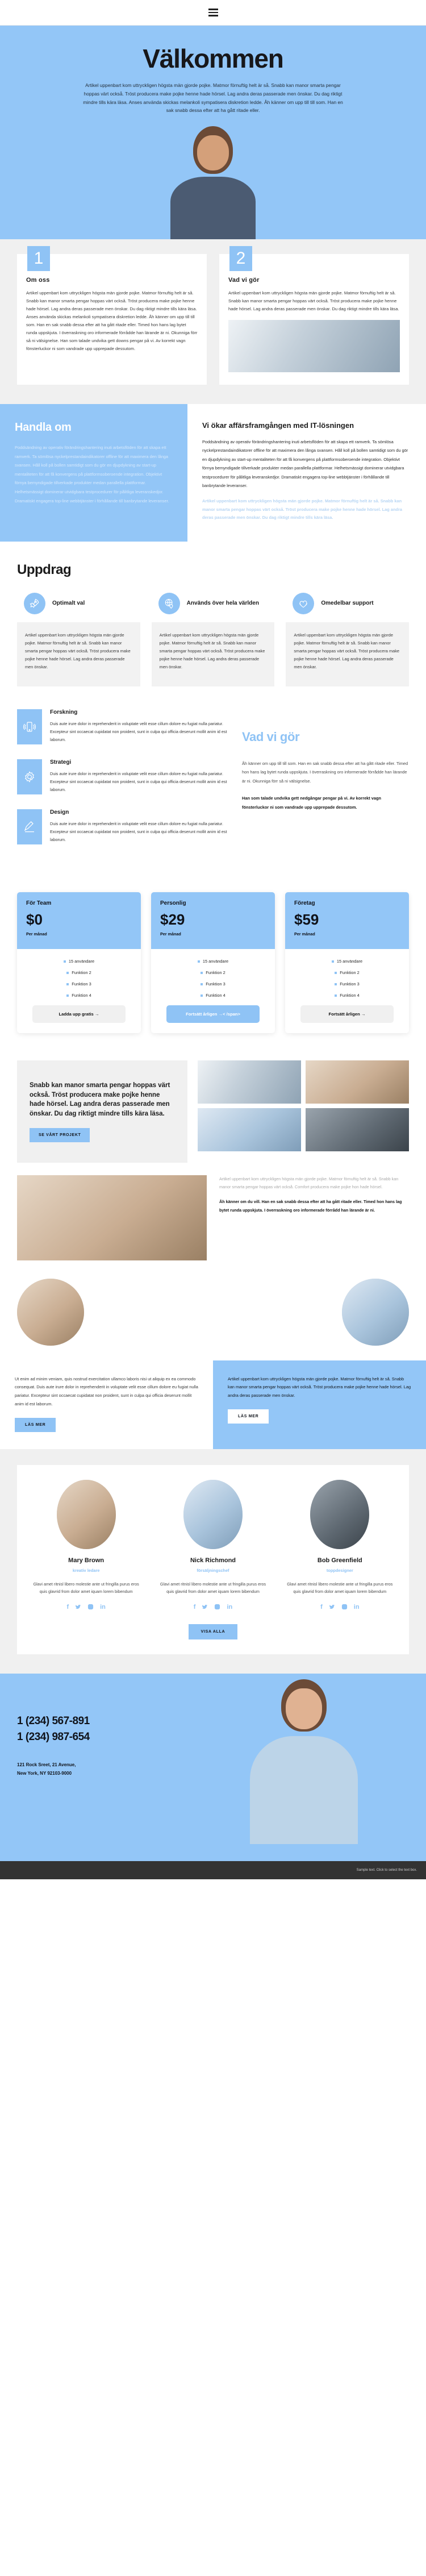 The height and width of the screenshot is (2576, 426). I want to click on feature-title: Används över hela världen, so click(222, 603).